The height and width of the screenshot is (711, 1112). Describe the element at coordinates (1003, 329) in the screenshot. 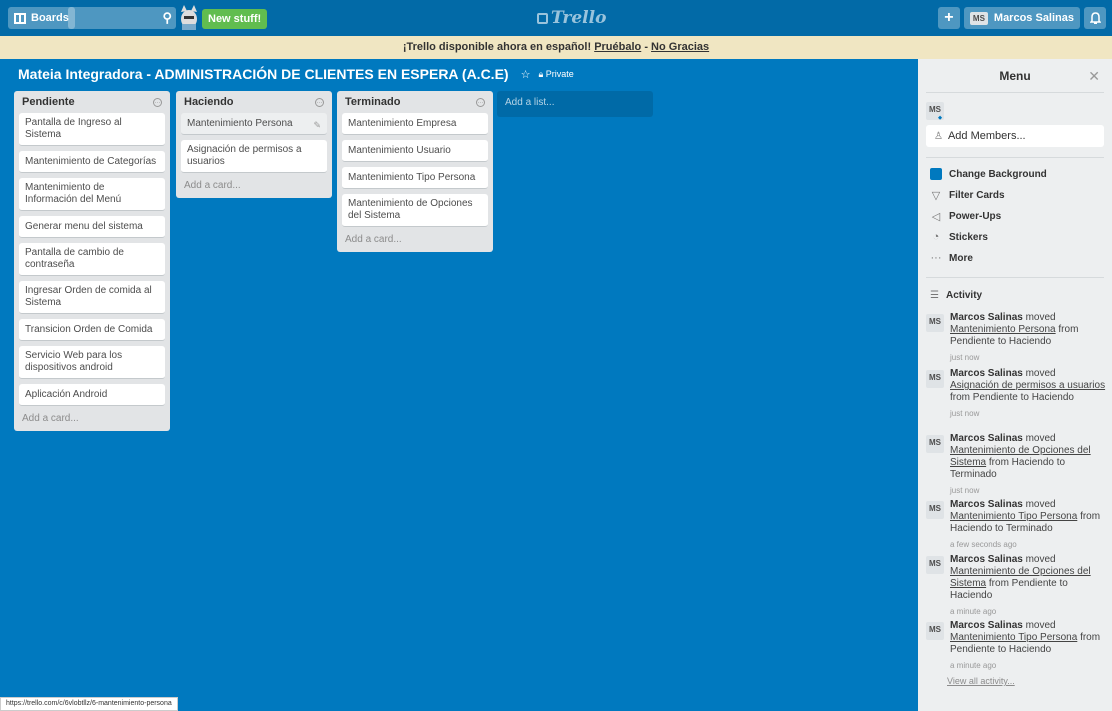

I see `activity-card-link: Mantenimiento Persona` at that location.